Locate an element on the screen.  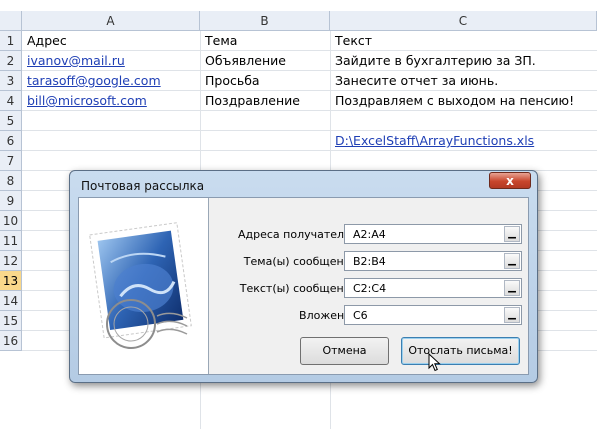
row-header-10: 10 is located at coordinates (11, 221).